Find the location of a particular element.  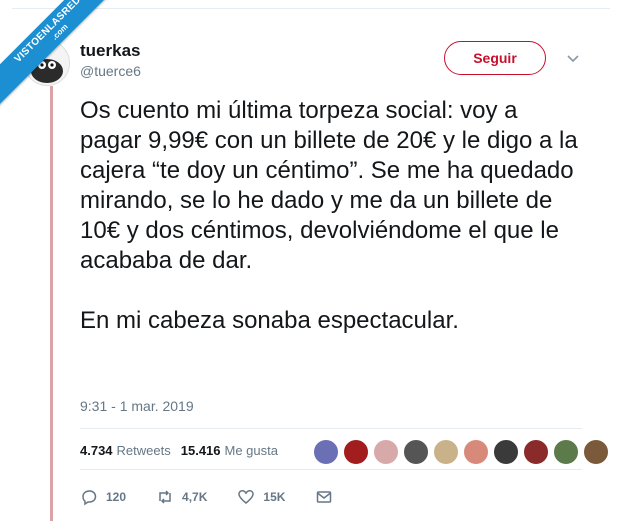

retweets-stat: 4.734 Retweets is located at coordinates (125, 450).